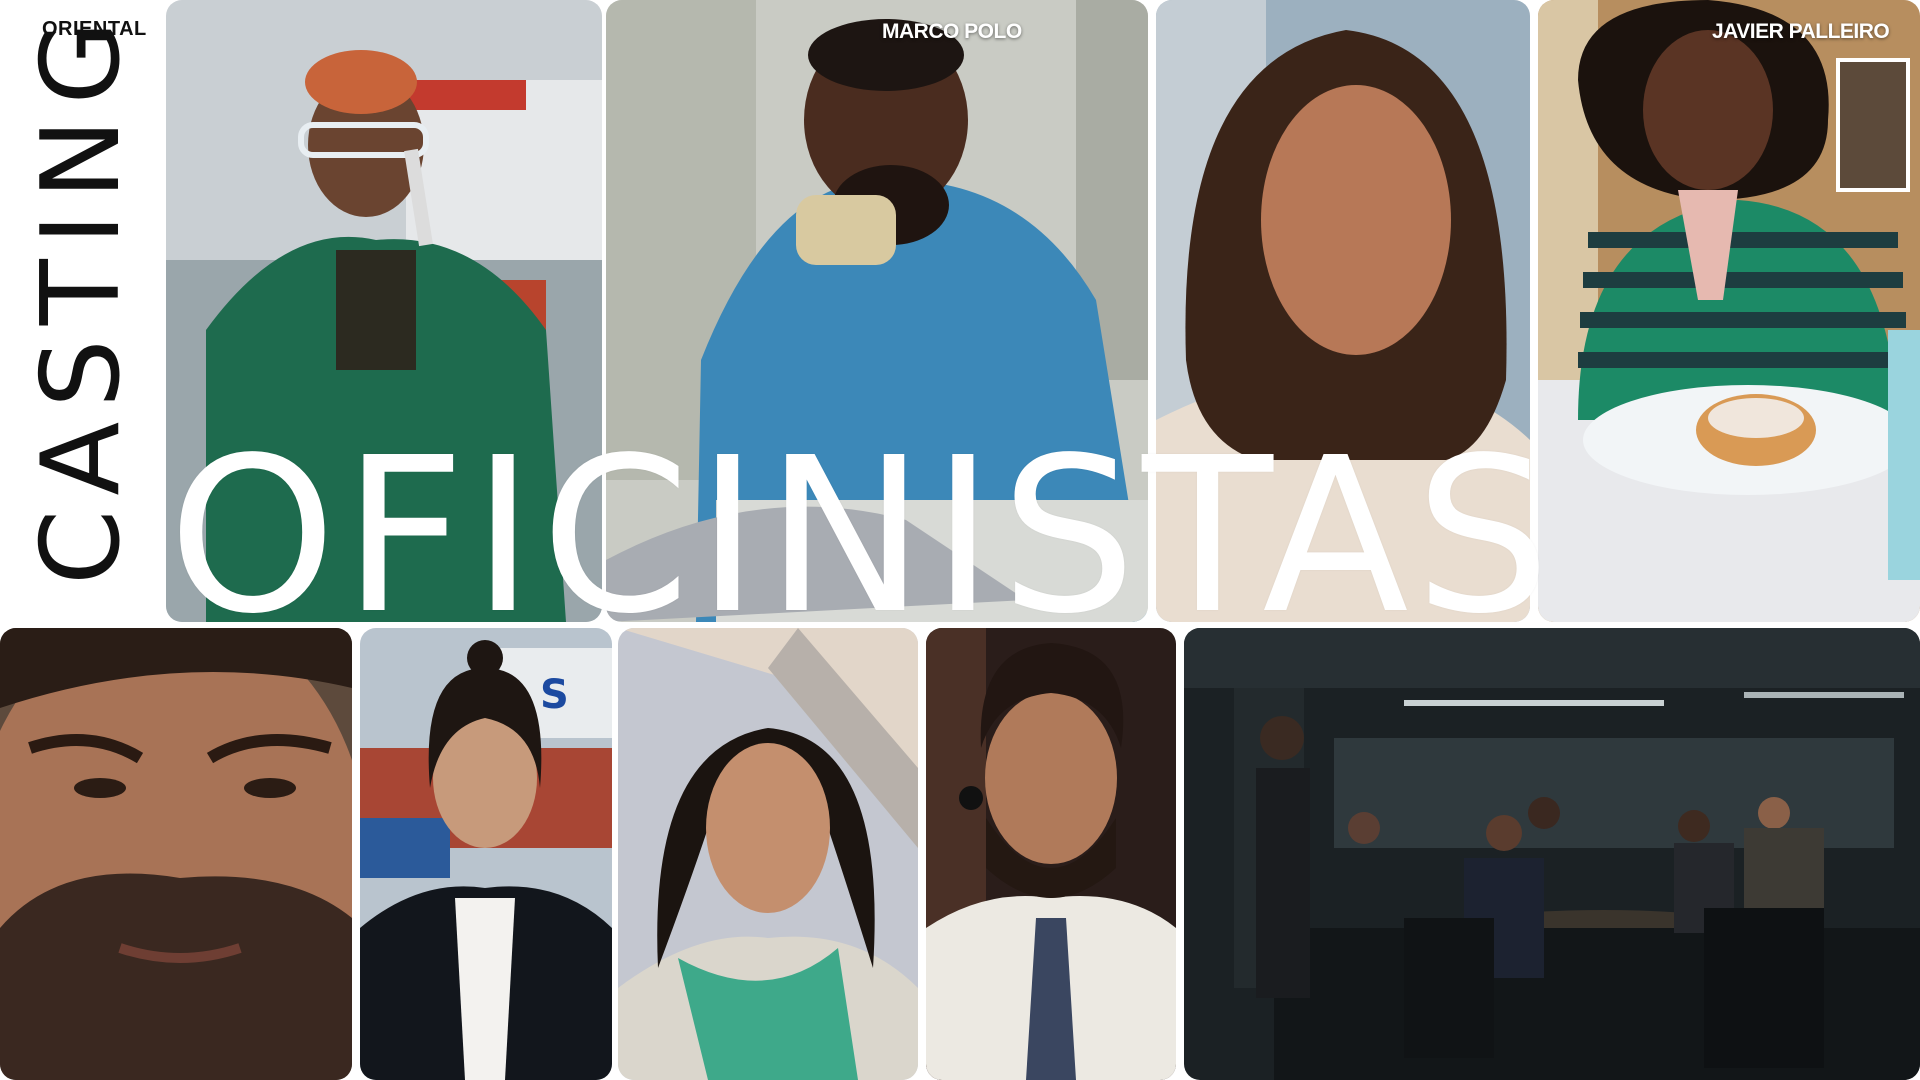  I want to click on vertical-title: CASTING, so click(81, 295).